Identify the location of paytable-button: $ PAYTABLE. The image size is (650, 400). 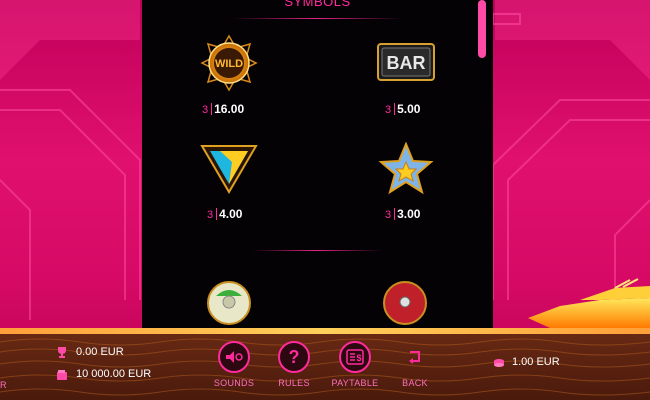
(355, 364).